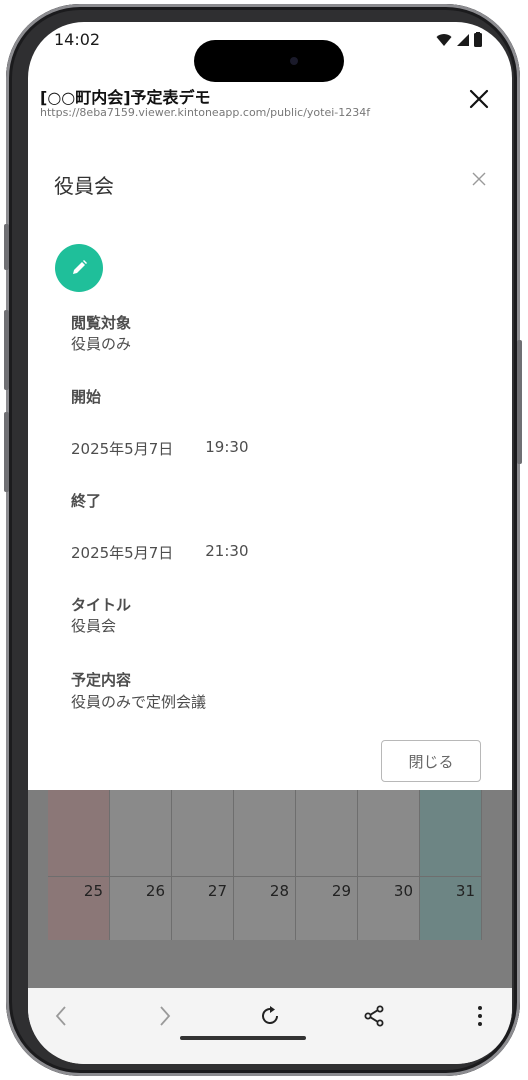 This screenshot has height=1080, width=528. I want to click on dynamic-island, so click(269, 61).